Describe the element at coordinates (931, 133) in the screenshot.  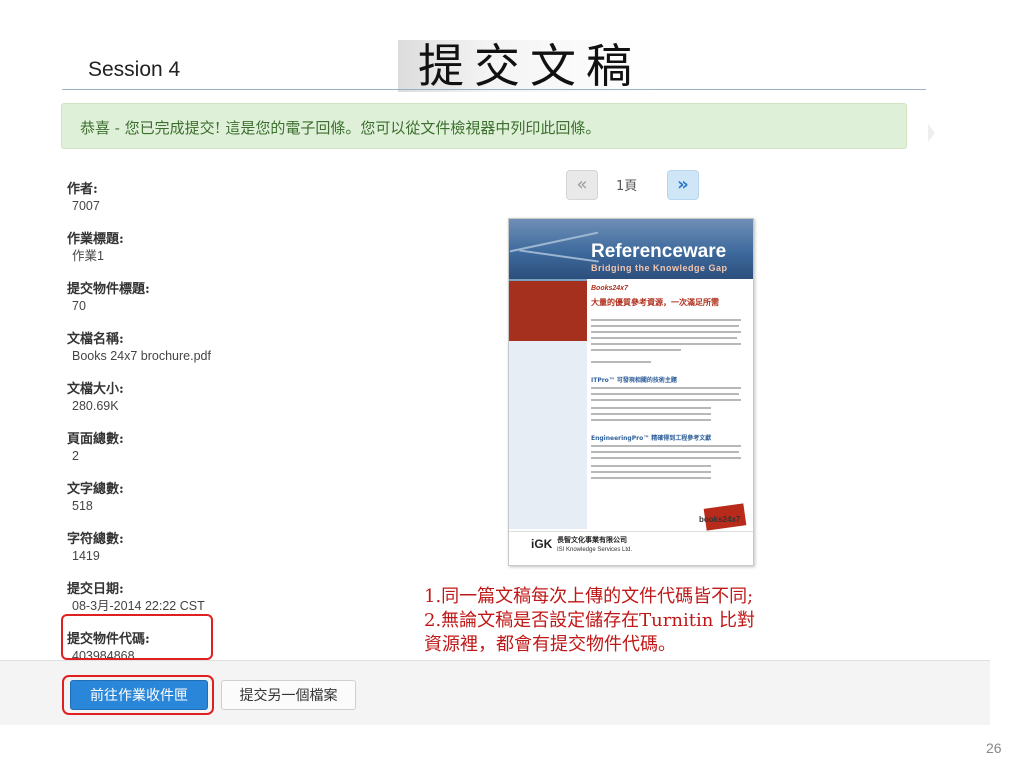
I see `side-arrow-icon` at that location.